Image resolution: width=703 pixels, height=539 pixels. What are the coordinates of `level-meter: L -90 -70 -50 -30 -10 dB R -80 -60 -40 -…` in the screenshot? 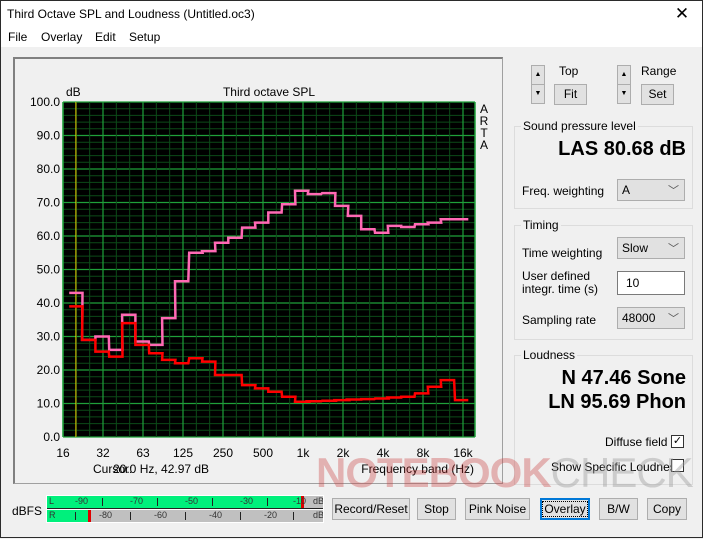 It's located at (185, 509).